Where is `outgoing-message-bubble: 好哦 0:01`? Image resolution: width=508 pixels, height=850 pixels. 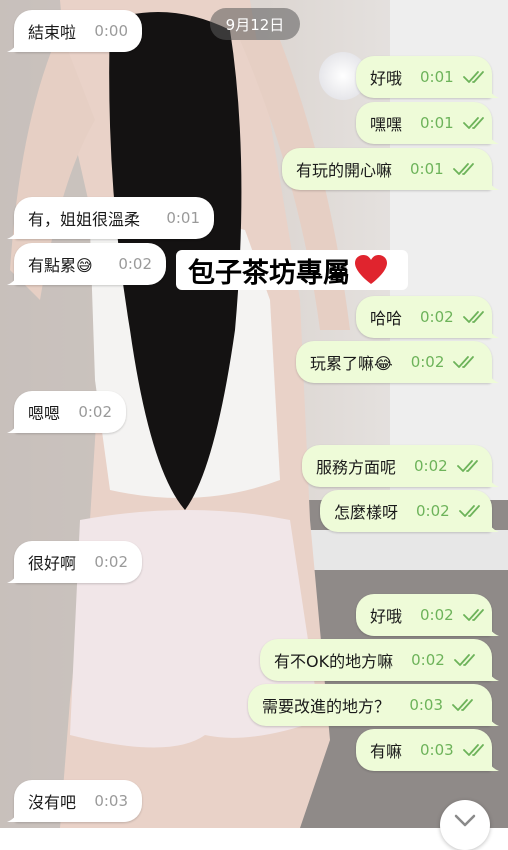 outgoing-message-bubble: 好哦 0:01 is located at coordinates (427, 77).